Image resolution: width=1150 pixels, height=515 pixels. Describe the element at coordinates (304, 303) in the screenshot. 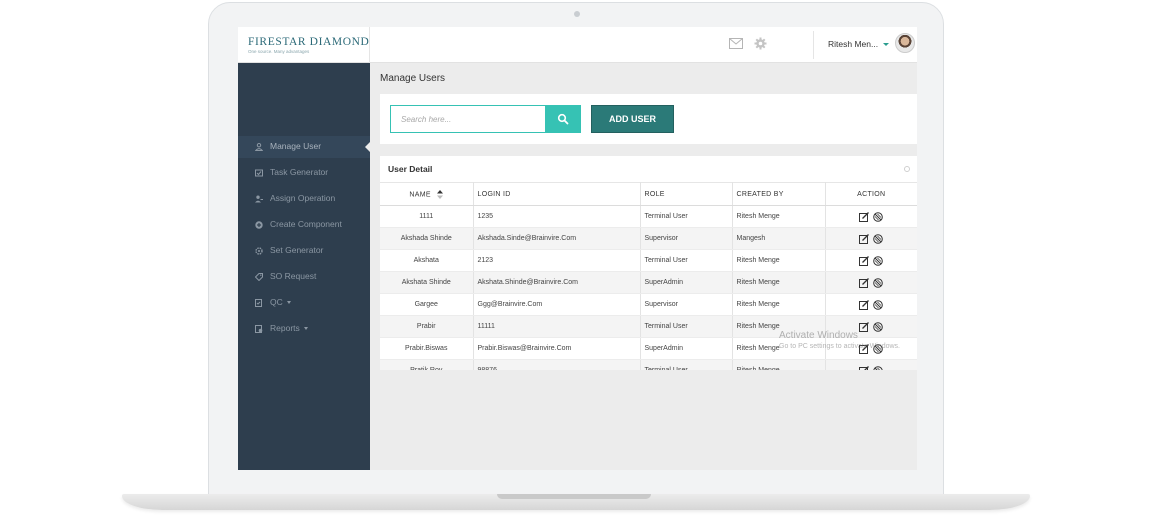

I see `sidebar-item-qc: QC` at that location.